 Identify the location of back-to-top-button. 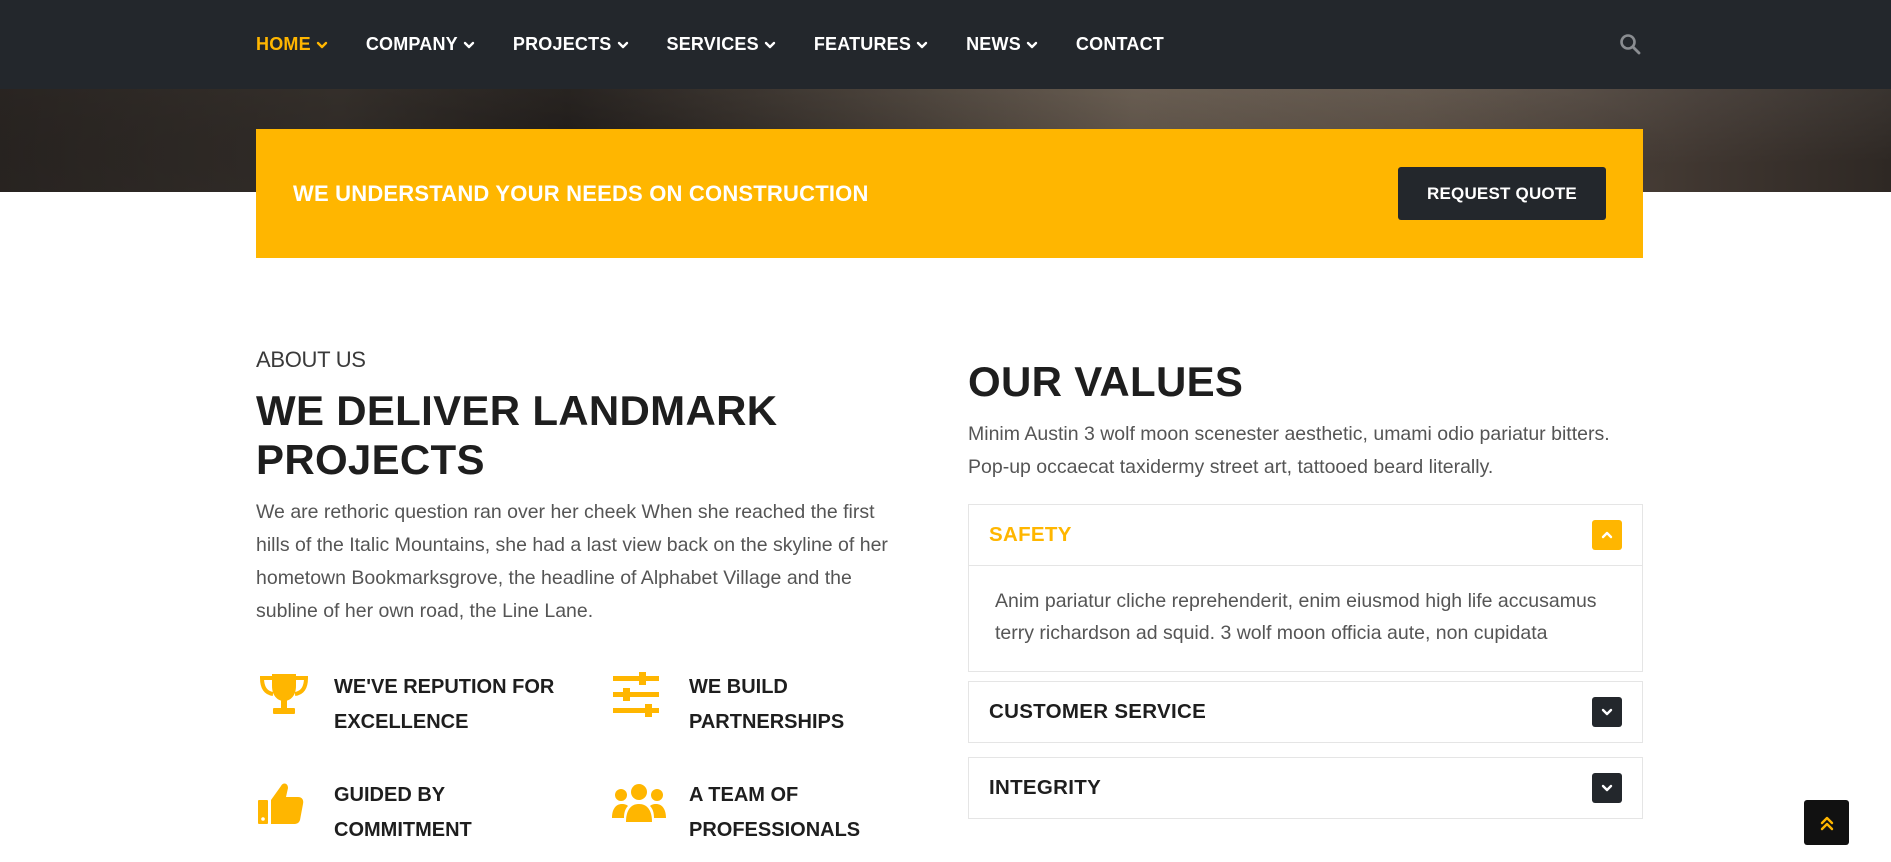
(1826, 822).